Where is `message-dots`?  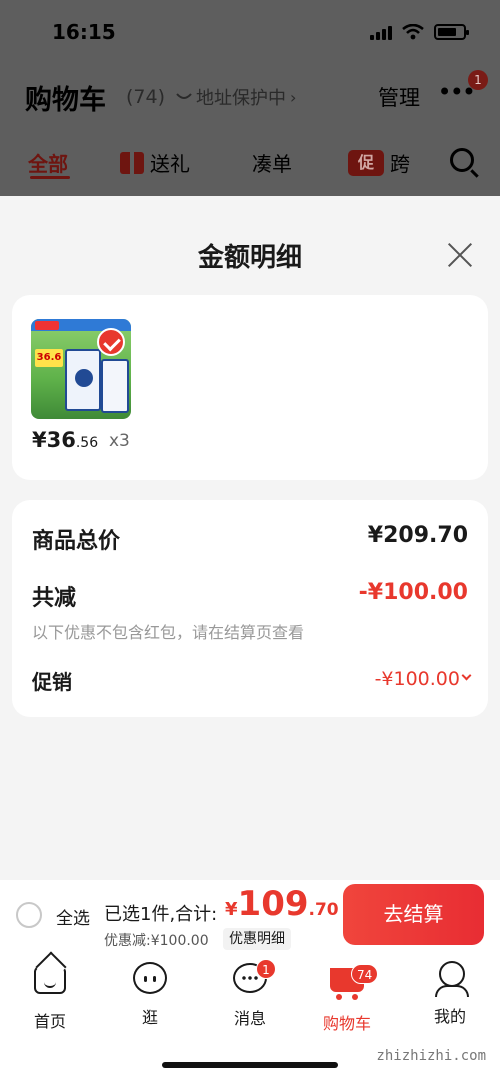 message-dots is located at coordinates (250, 978).